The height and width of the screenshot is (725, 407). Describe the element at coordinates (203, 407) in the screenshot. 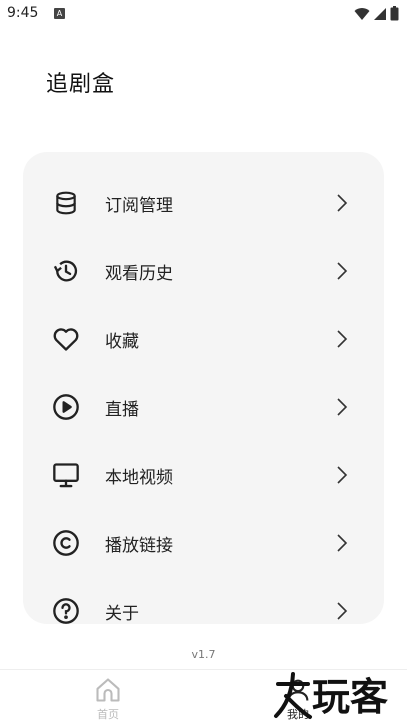

I see `menu-item-live: 直播` at that location.